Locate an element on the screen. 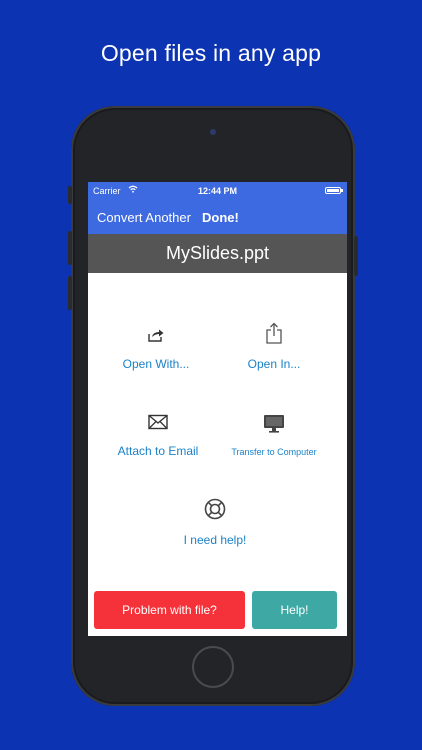  status-time: 12:44 PM is located at coordinates (217, 191).